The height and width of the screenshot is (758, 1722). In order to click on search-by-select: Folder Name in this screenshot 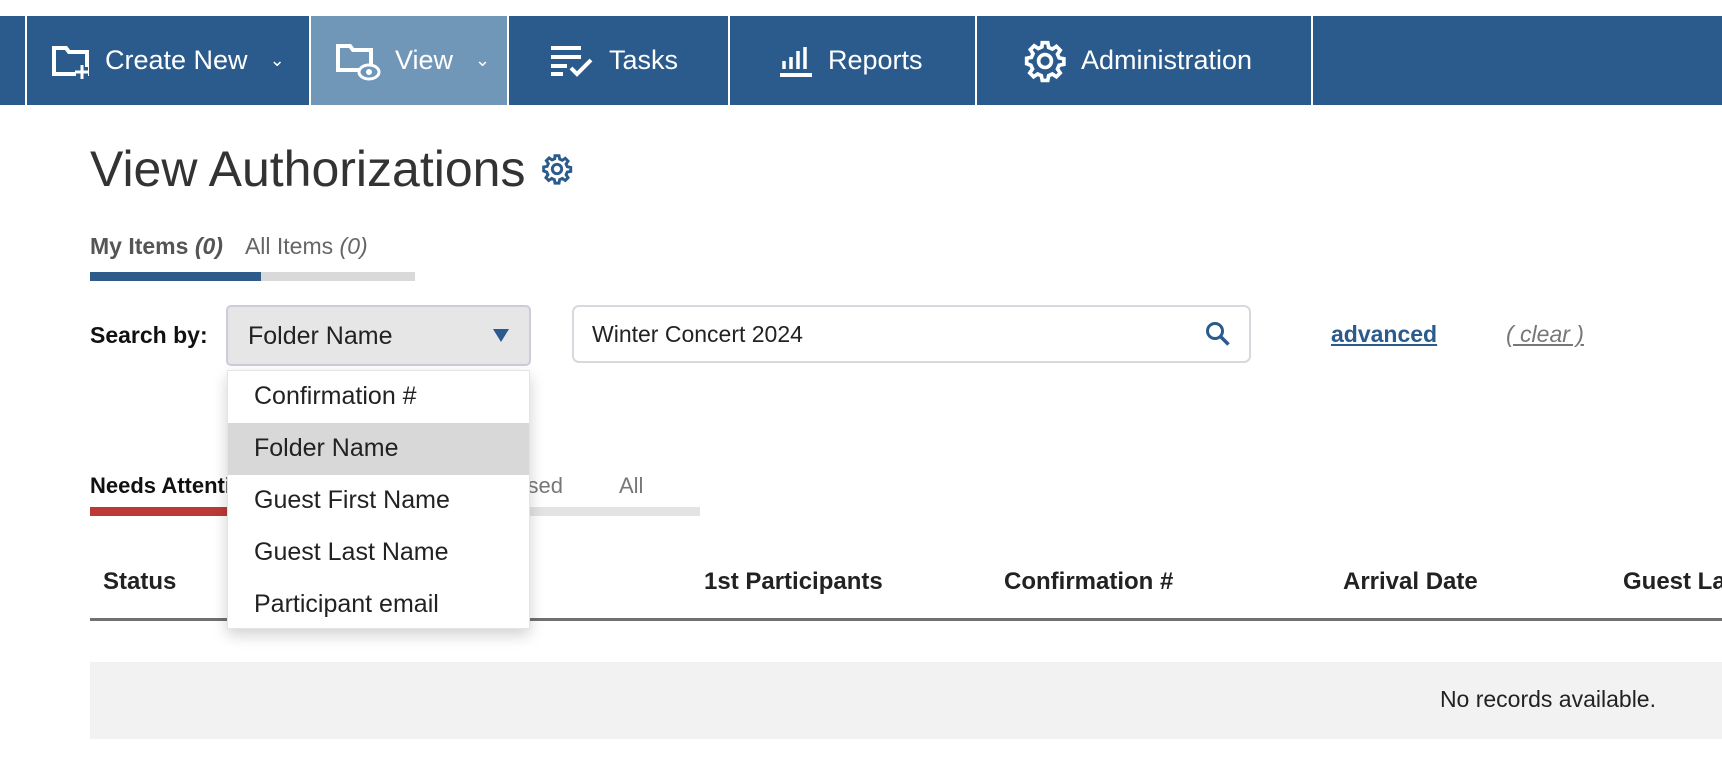, I will do `click(378, 335)`.